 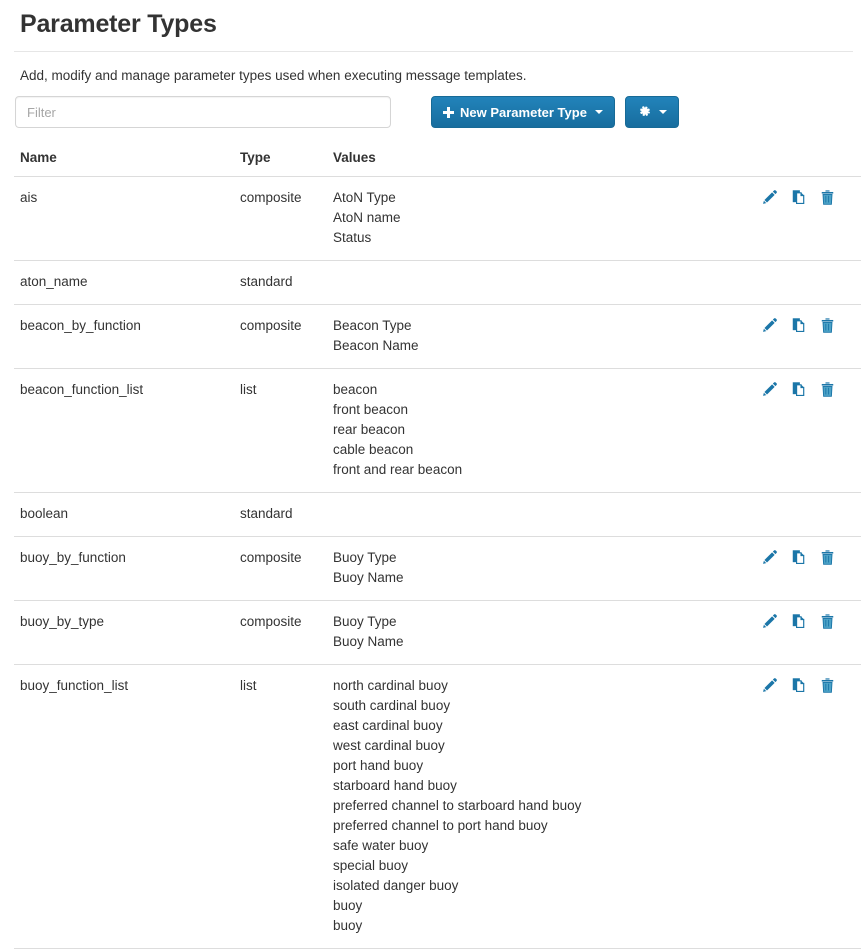 What do you see at coordinates (389, 745) in the screenshot?
I see `value-item: west cardinal buoy` at bounding box center [389, 745].